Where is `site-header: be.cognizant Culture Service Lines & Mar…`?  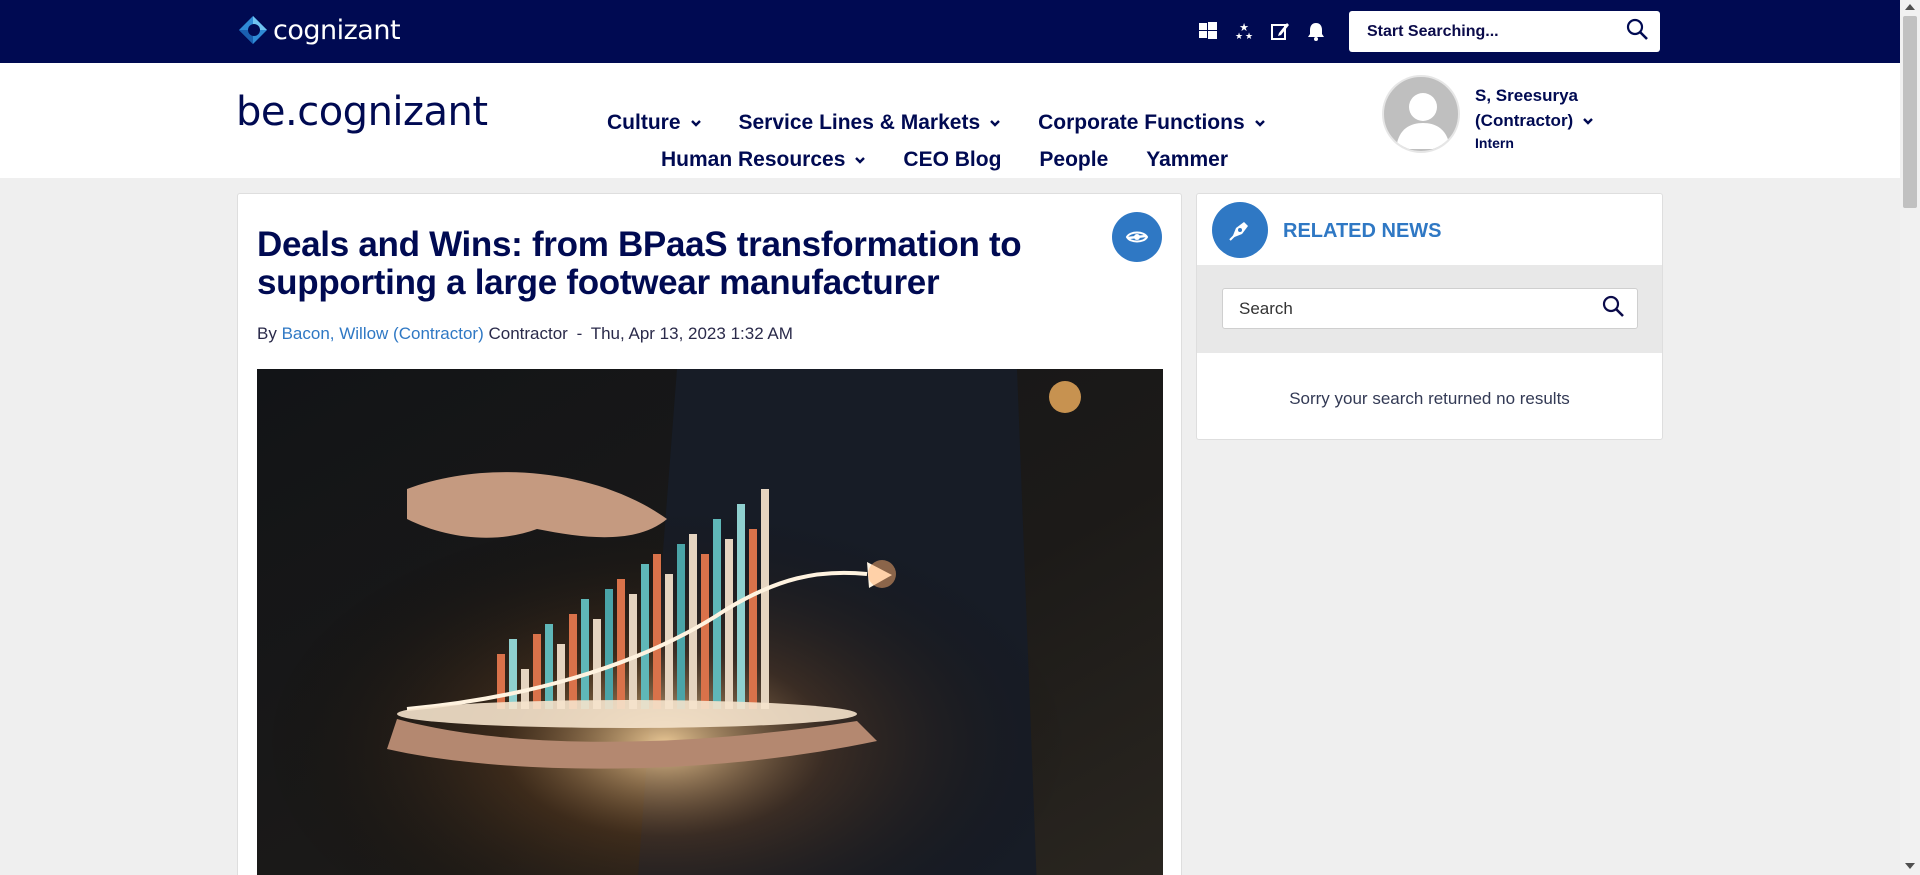 site-header: be.cognizant Culture Service Lines & Mar… is located at coordinates (950, 120).